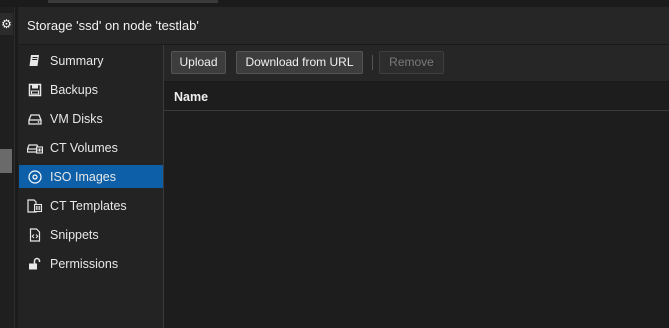 Image resolution: width=669 pixels, height=328 pixels. I want to click on sidebar-item-backups: Backups, so click(91, 89).